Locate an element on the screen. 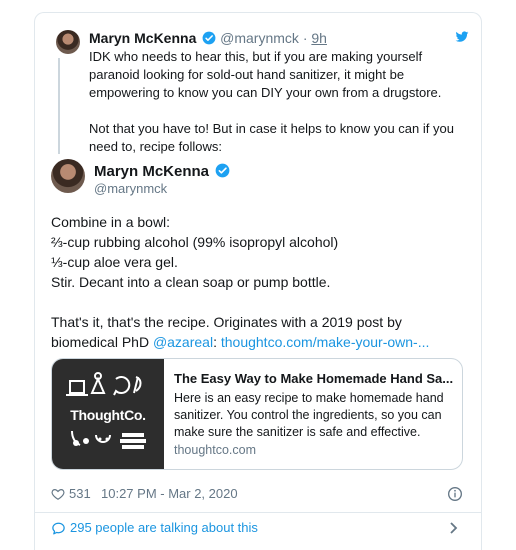  info-icon is located at coordinates (455, 494).